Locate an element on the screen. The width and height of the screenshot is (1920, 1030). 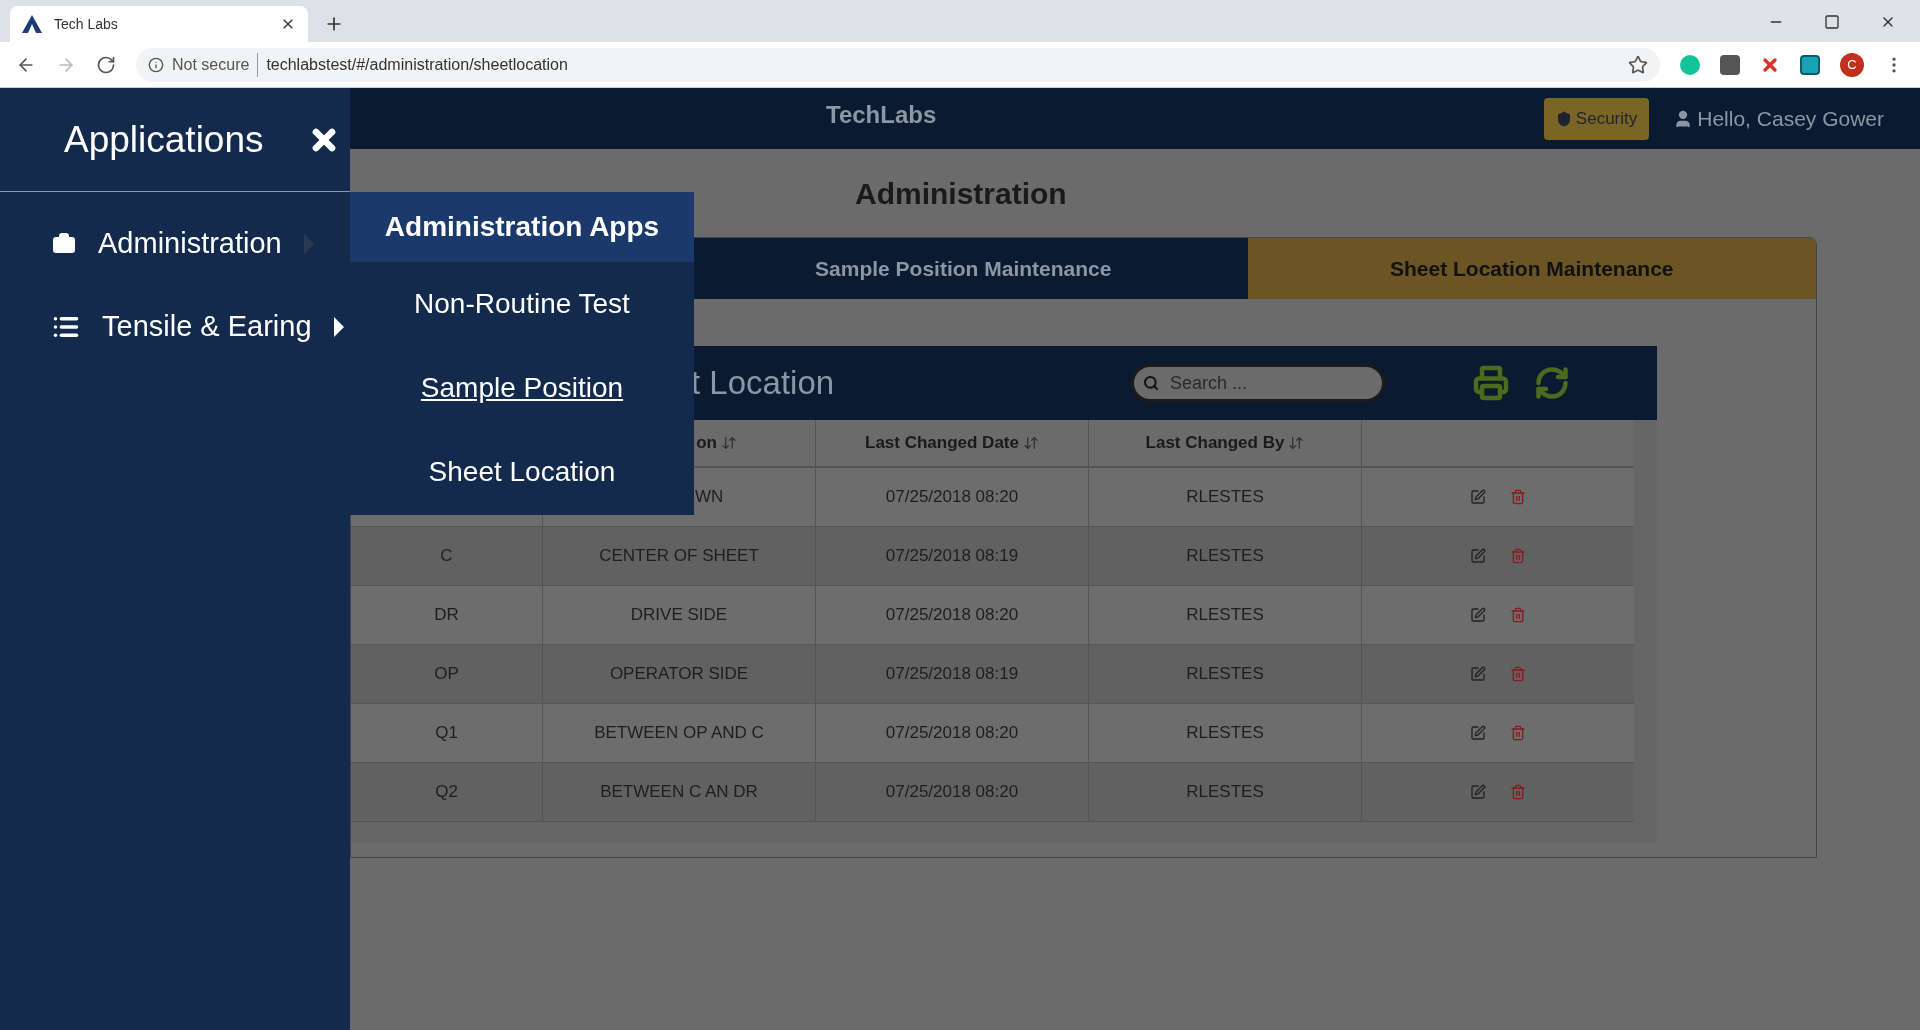
security-label: Not secure is located at coordinates (215, 64).